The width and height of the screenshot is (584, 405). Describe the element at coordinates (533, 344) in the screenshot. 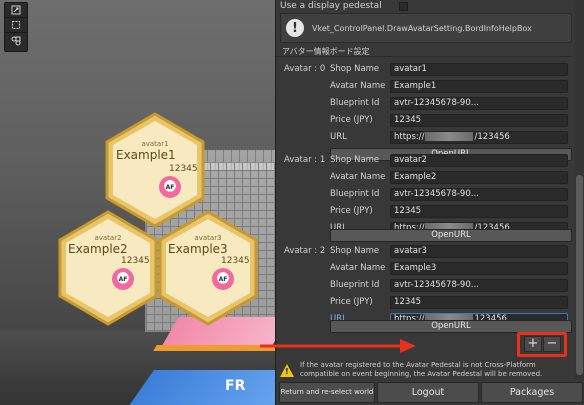

I see `add-avatar-button: +` at that location.